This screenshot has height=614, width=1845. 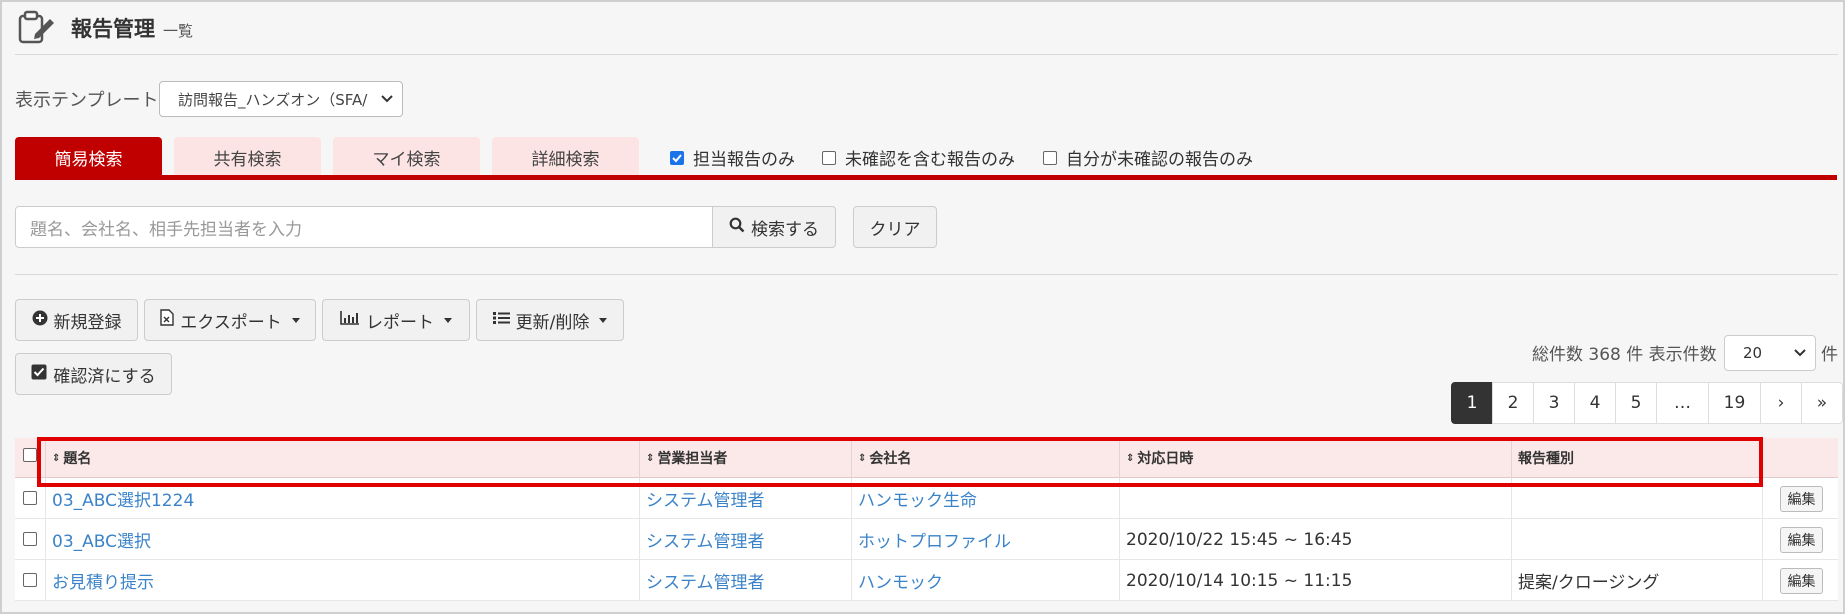 I want to click on new-button-label: 新規登録, so click(x=87, y=322).